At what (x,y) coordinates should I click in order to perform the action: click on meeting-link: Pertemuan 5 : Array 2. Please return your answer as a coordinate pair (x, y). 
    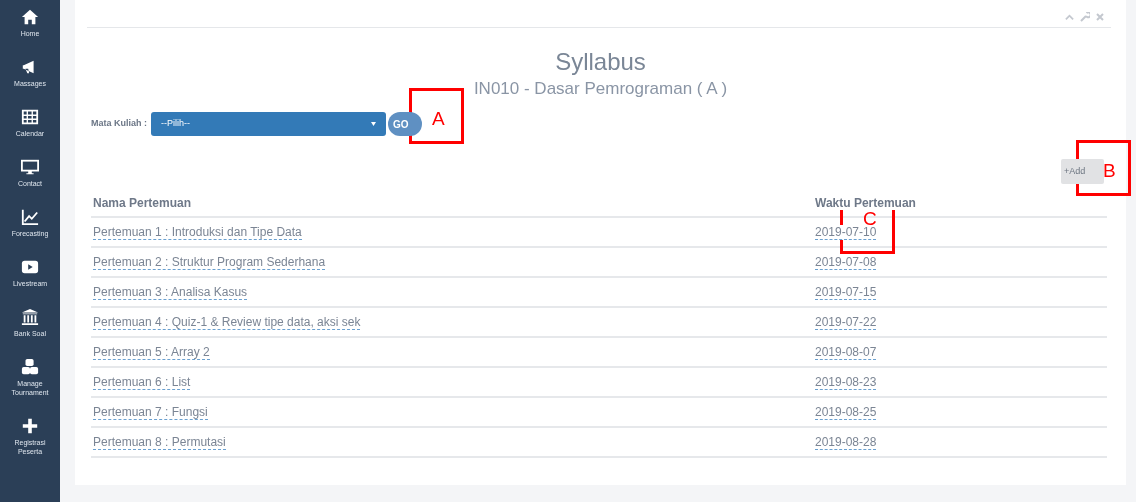
    Looking at the image, I should click on (151, 352).